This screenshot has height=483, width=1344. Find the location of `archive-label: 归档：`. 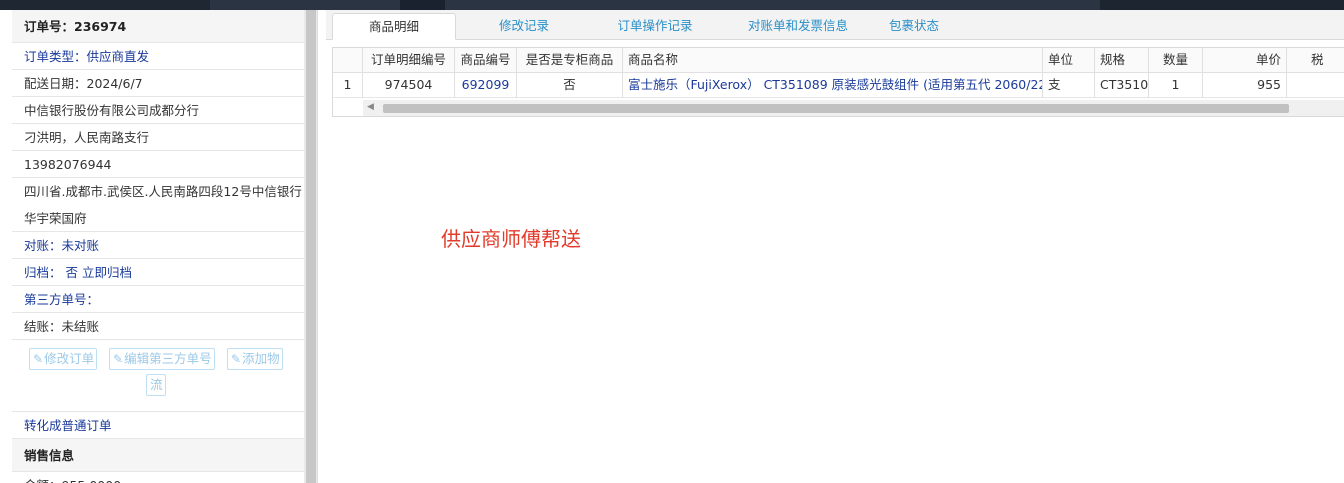

archive-label: 归档： is located at coordinates (43, 272).